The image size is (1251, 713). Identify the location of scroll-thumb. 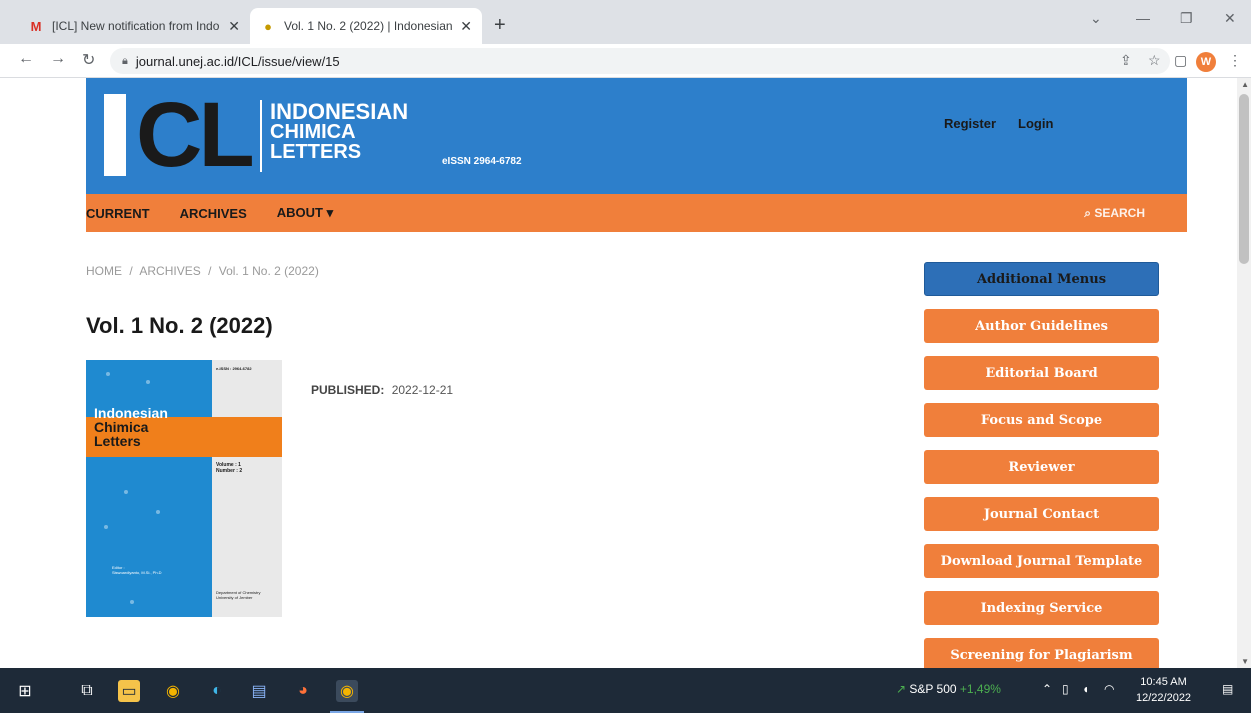
(1244, 179).